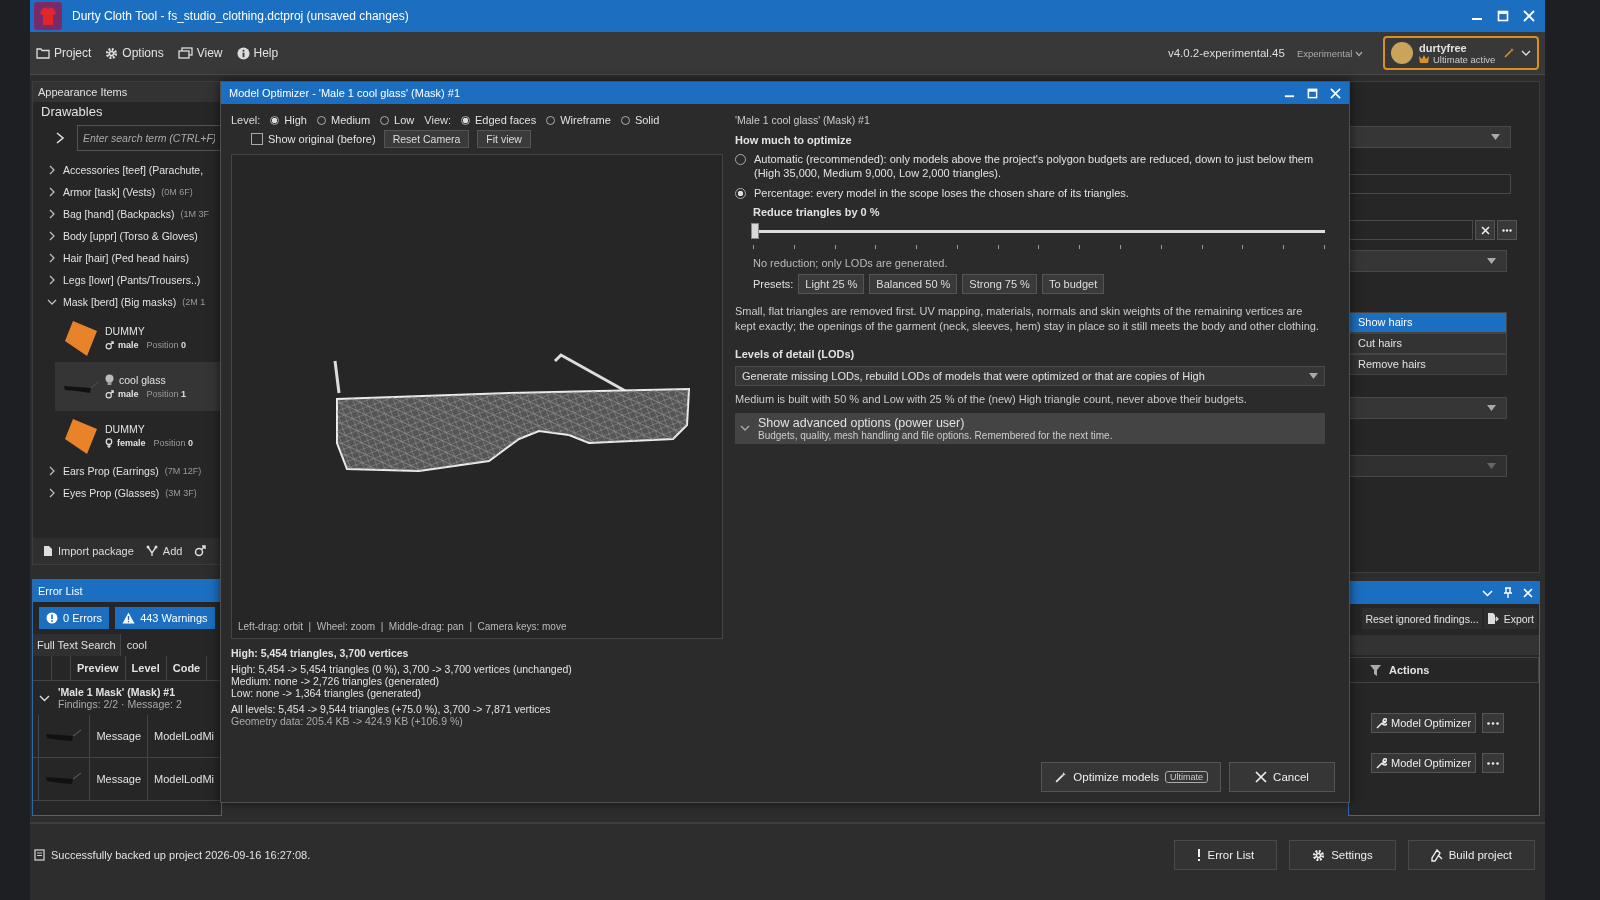  What do you see at coordinates (138, 337) in the screenshot?
I see `drawable-item: DUMMY male Position 0` at bounding box center [138, 337].